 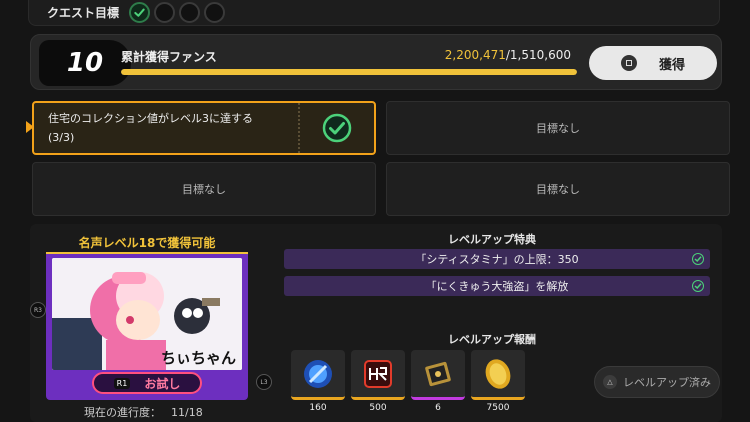 I want to click on try-character-button: R1 お試し, so click(x=147, y=383).